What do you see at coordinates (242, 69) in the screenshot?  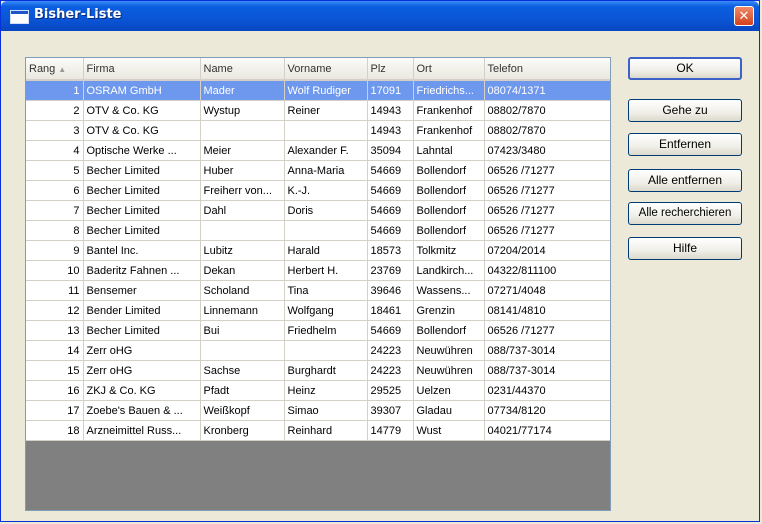 I see `column-header-name: Name` at bounding box center [242, 69].